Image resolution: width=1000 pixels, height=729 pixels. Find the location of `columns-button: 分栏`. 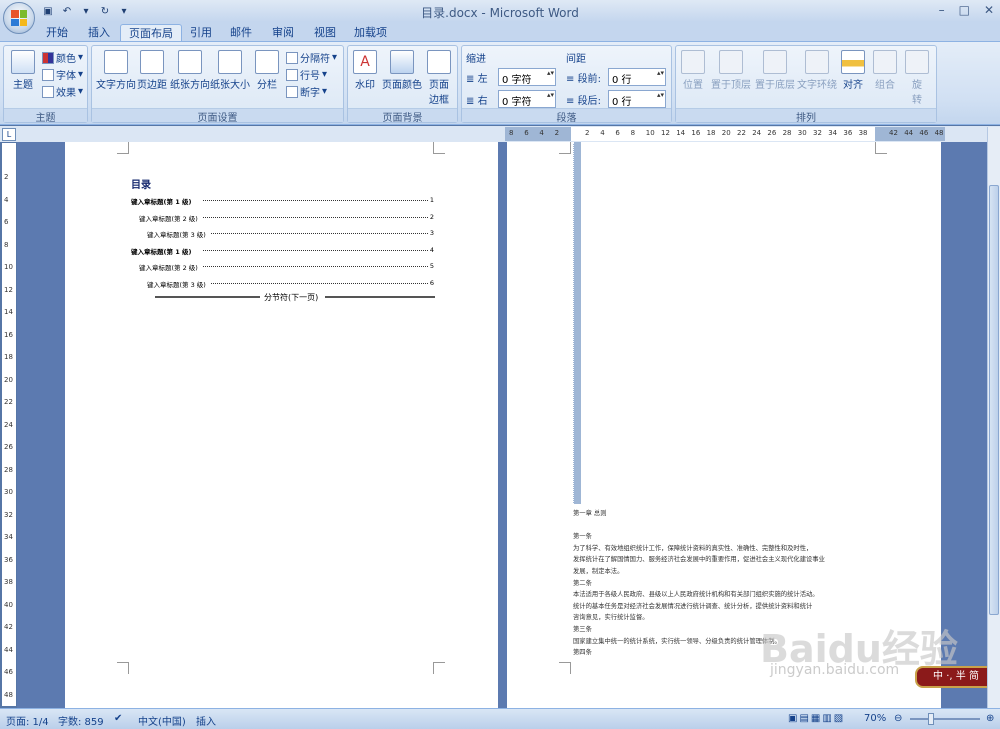

columns-button: 分栏 is located at coordinates (267, 70).